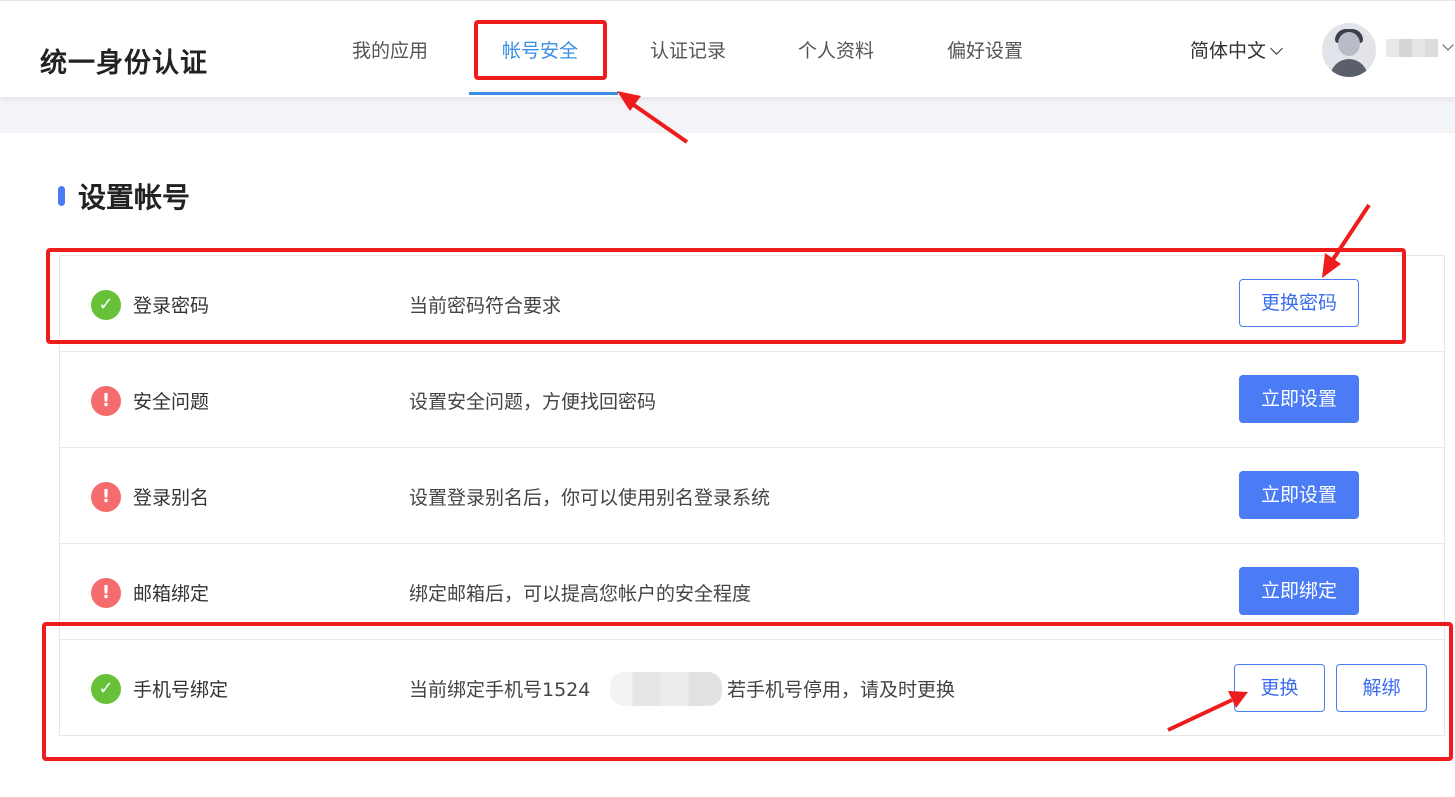 The height and width of the screenshot is (797, 1455). What do you see at coordinates (580, 594) in the screenshot?
I see `row-description: 绑定邮箱后，可以提高您帐户的安全程度` at bounding box center [580, 594].